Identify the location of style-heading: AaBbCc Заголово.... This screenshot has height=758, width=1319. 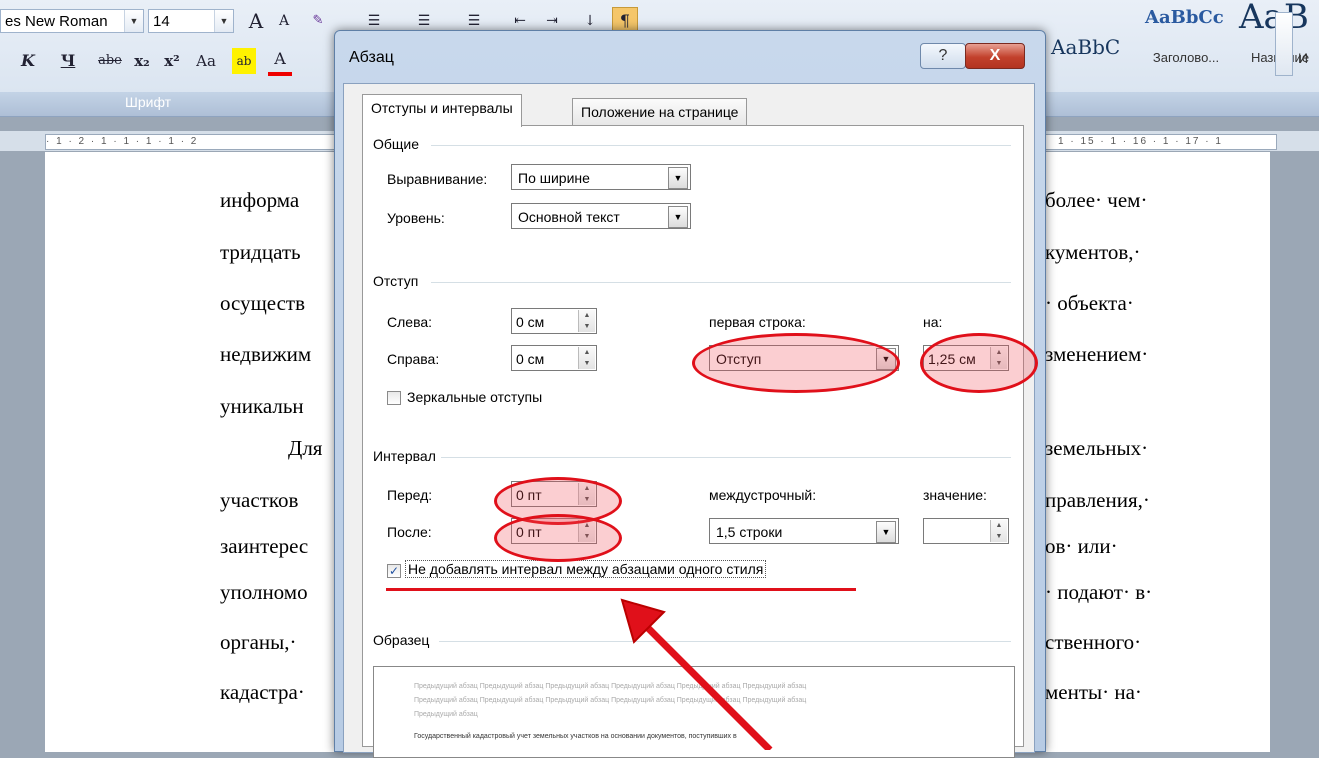
(1186, 38).